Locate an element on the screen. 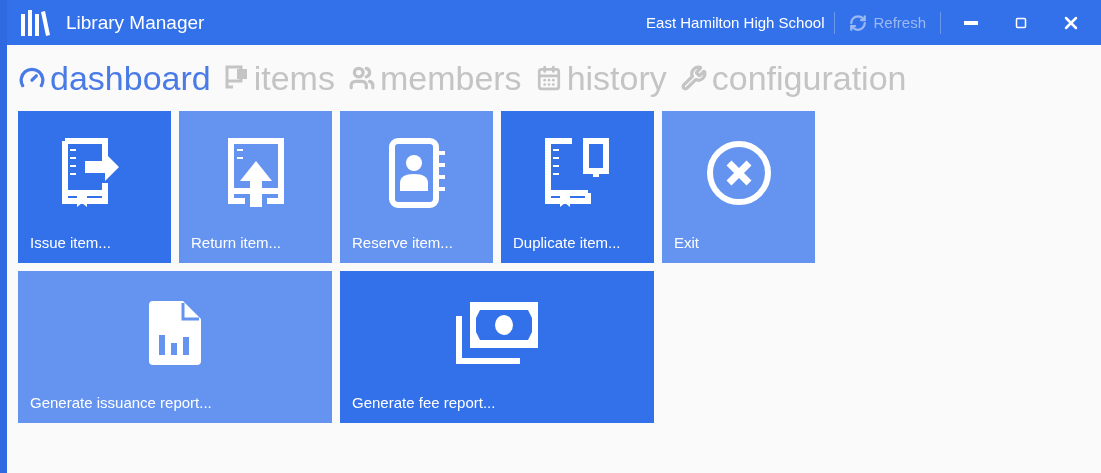 This screenshot has width=1101, height=473. nav-tab: dashboard is located at coordinates (115, 78).